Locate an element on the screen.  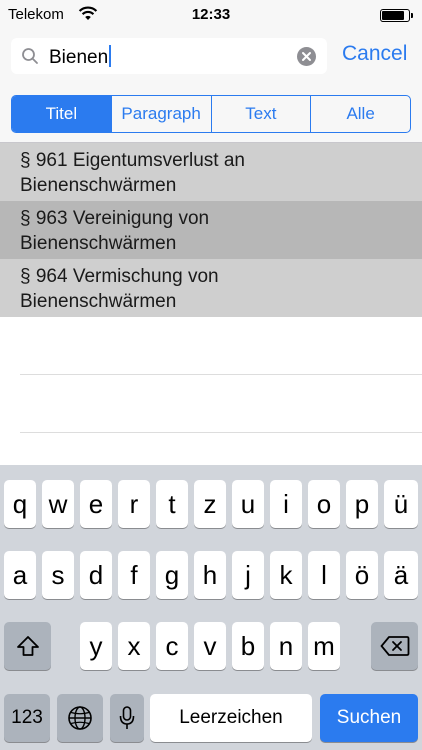
key-h: h is located at coordinates (210, 575).